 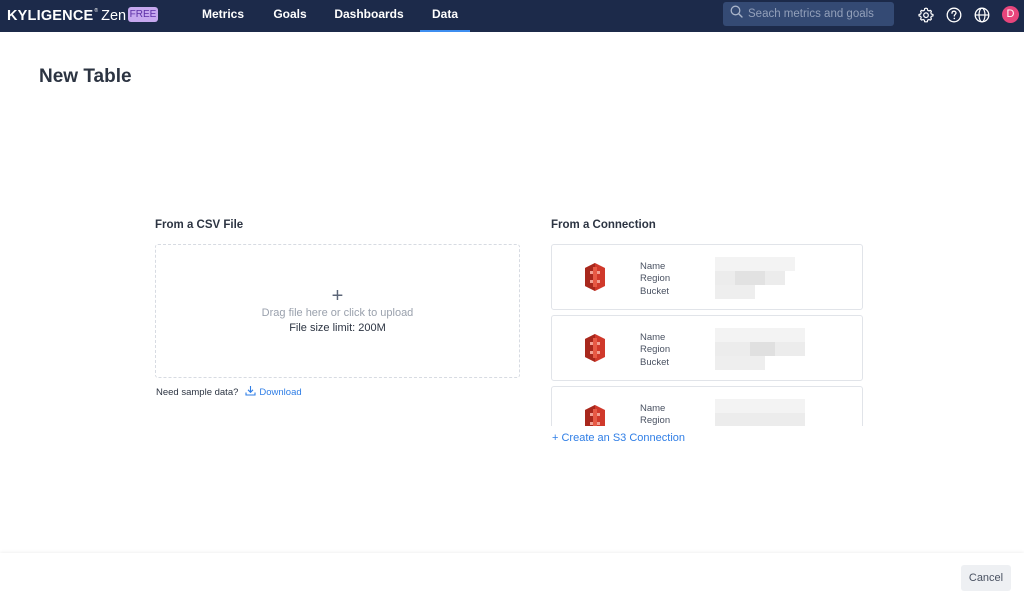 What do you see at coordinates (96, 11) in the screenshot?
I see `brand-trademark: ®` at bounding box center [96, 11].